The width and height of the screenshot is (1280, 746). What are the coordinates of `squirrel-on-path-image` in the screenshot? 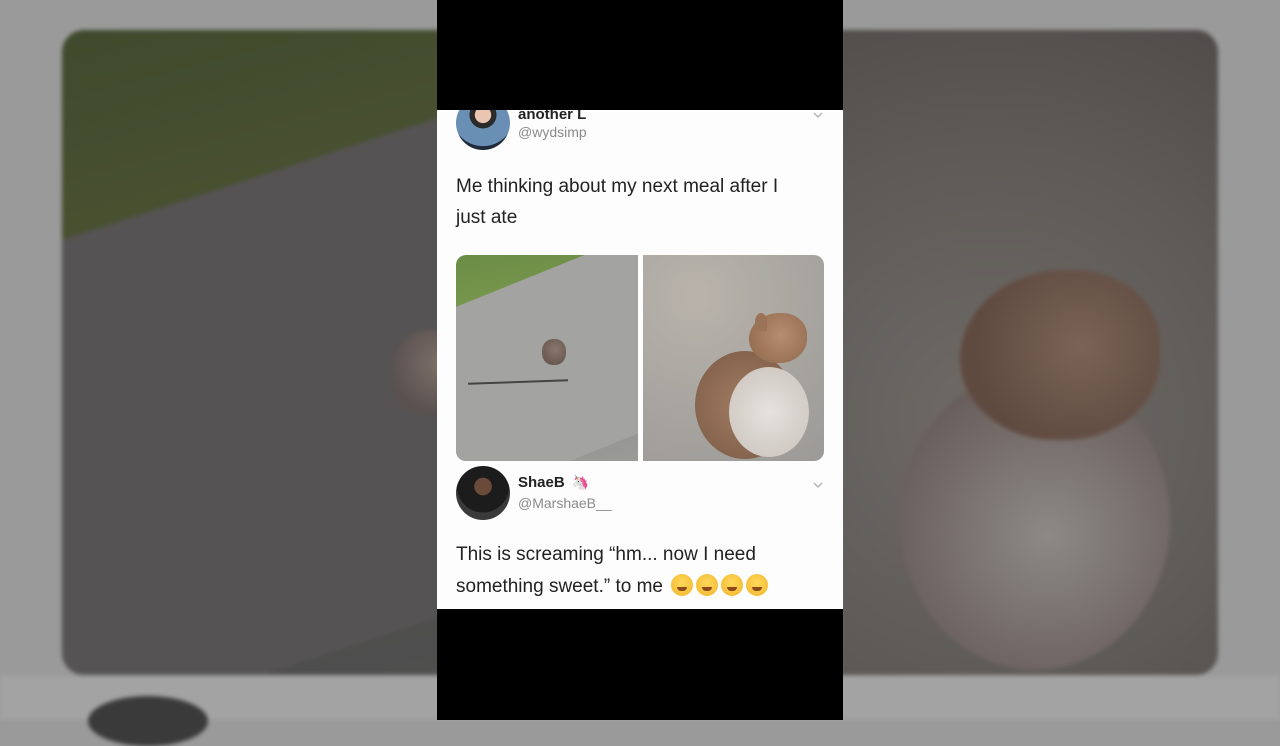 It's located at (547, 358).